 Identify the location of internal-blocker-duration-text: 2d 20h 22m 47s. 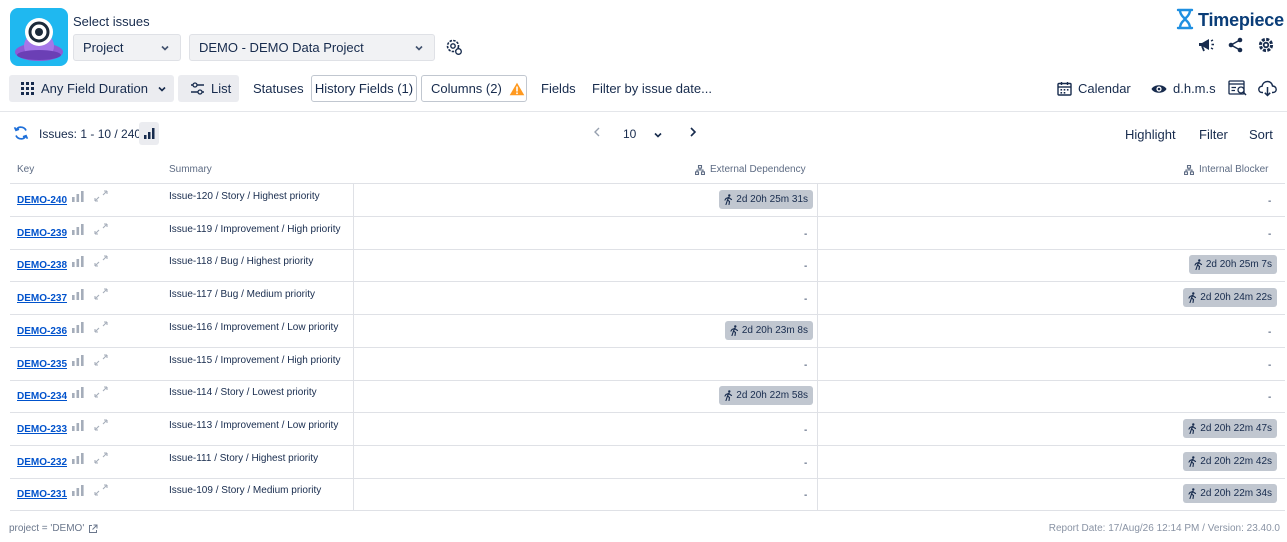
(1236, 428).